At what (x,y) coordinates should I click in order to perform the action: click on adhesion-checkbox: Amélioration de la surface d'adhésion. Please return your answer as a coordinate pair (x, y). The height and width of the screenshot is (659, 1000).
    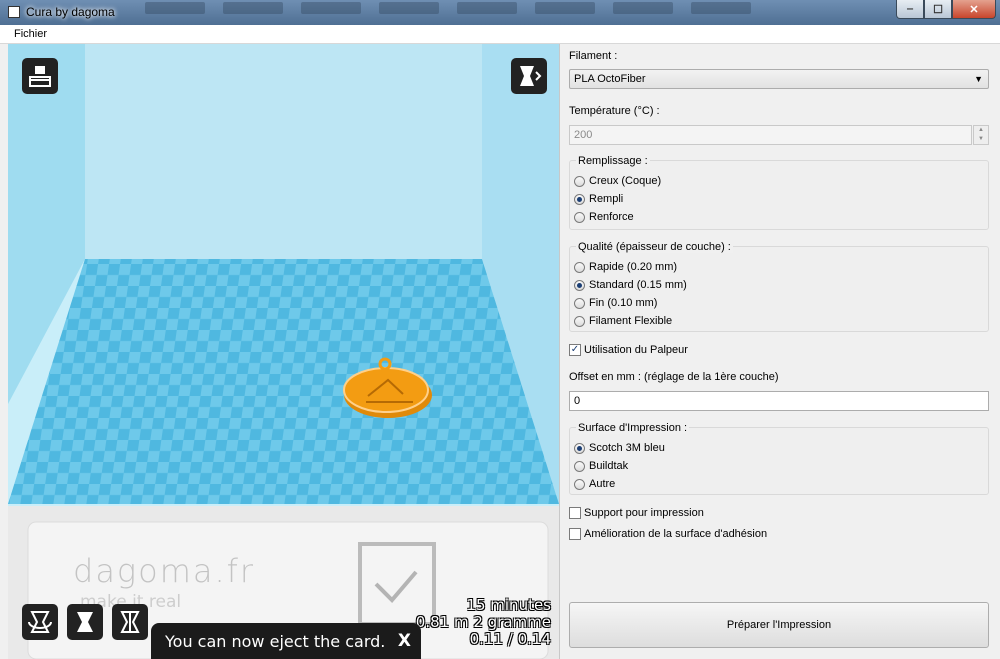
    Looking at the image, I should click on (668, 534).